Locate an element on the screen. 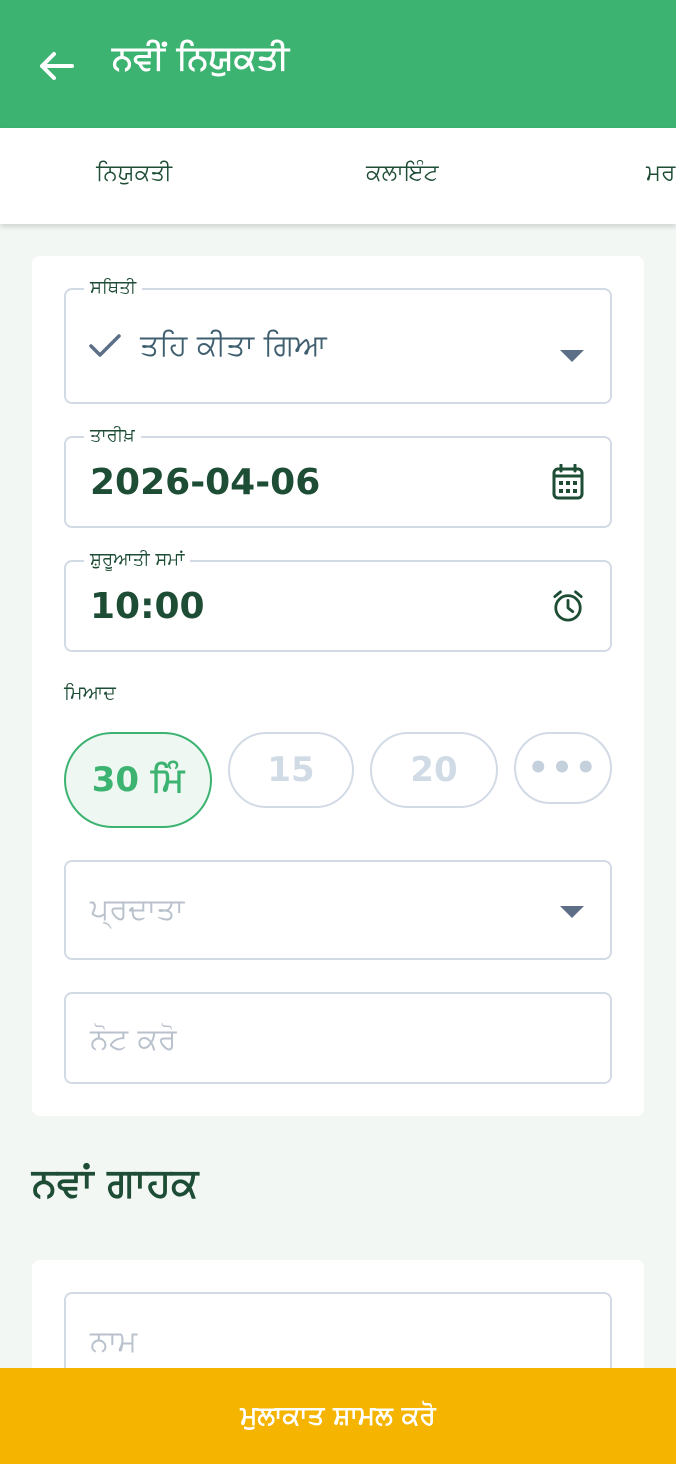  check-icon is located at coordinates (105, 345).